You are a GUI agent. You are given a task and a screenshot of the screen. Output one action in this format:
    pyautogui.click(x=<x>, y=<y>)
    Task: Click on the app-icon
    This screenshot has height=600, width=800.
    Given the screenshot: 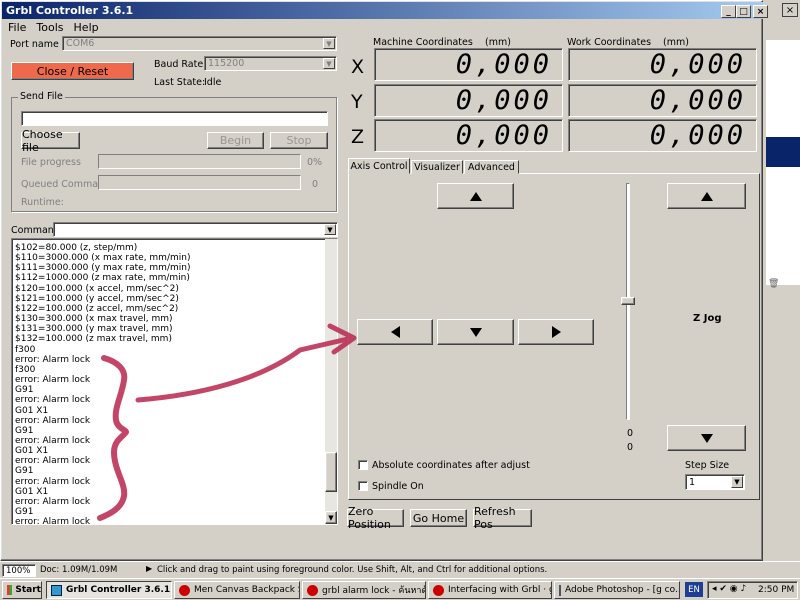 What is the action you would take?
    pyautogui.click(x=56, y=590)
    